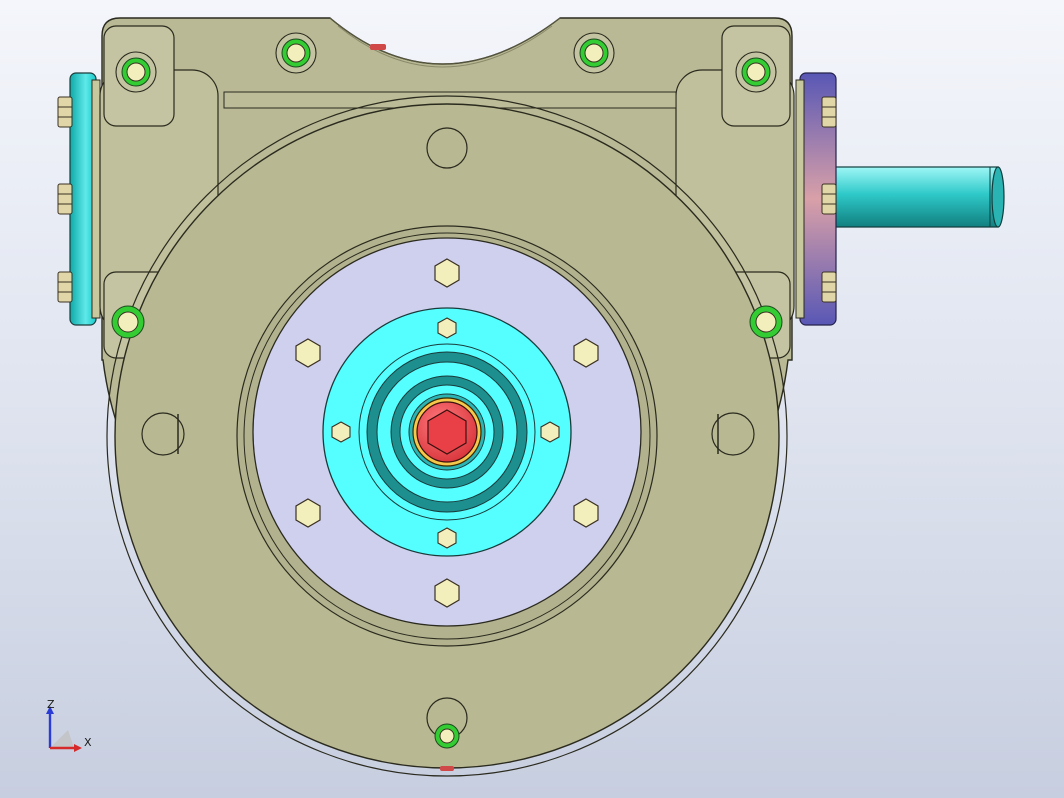 Image resolution: width=1064 pixels, height=798 pixels. Describe the element at coordinates (51, 704) in the screenshot. I see `z-axis-label: Z` at that location.